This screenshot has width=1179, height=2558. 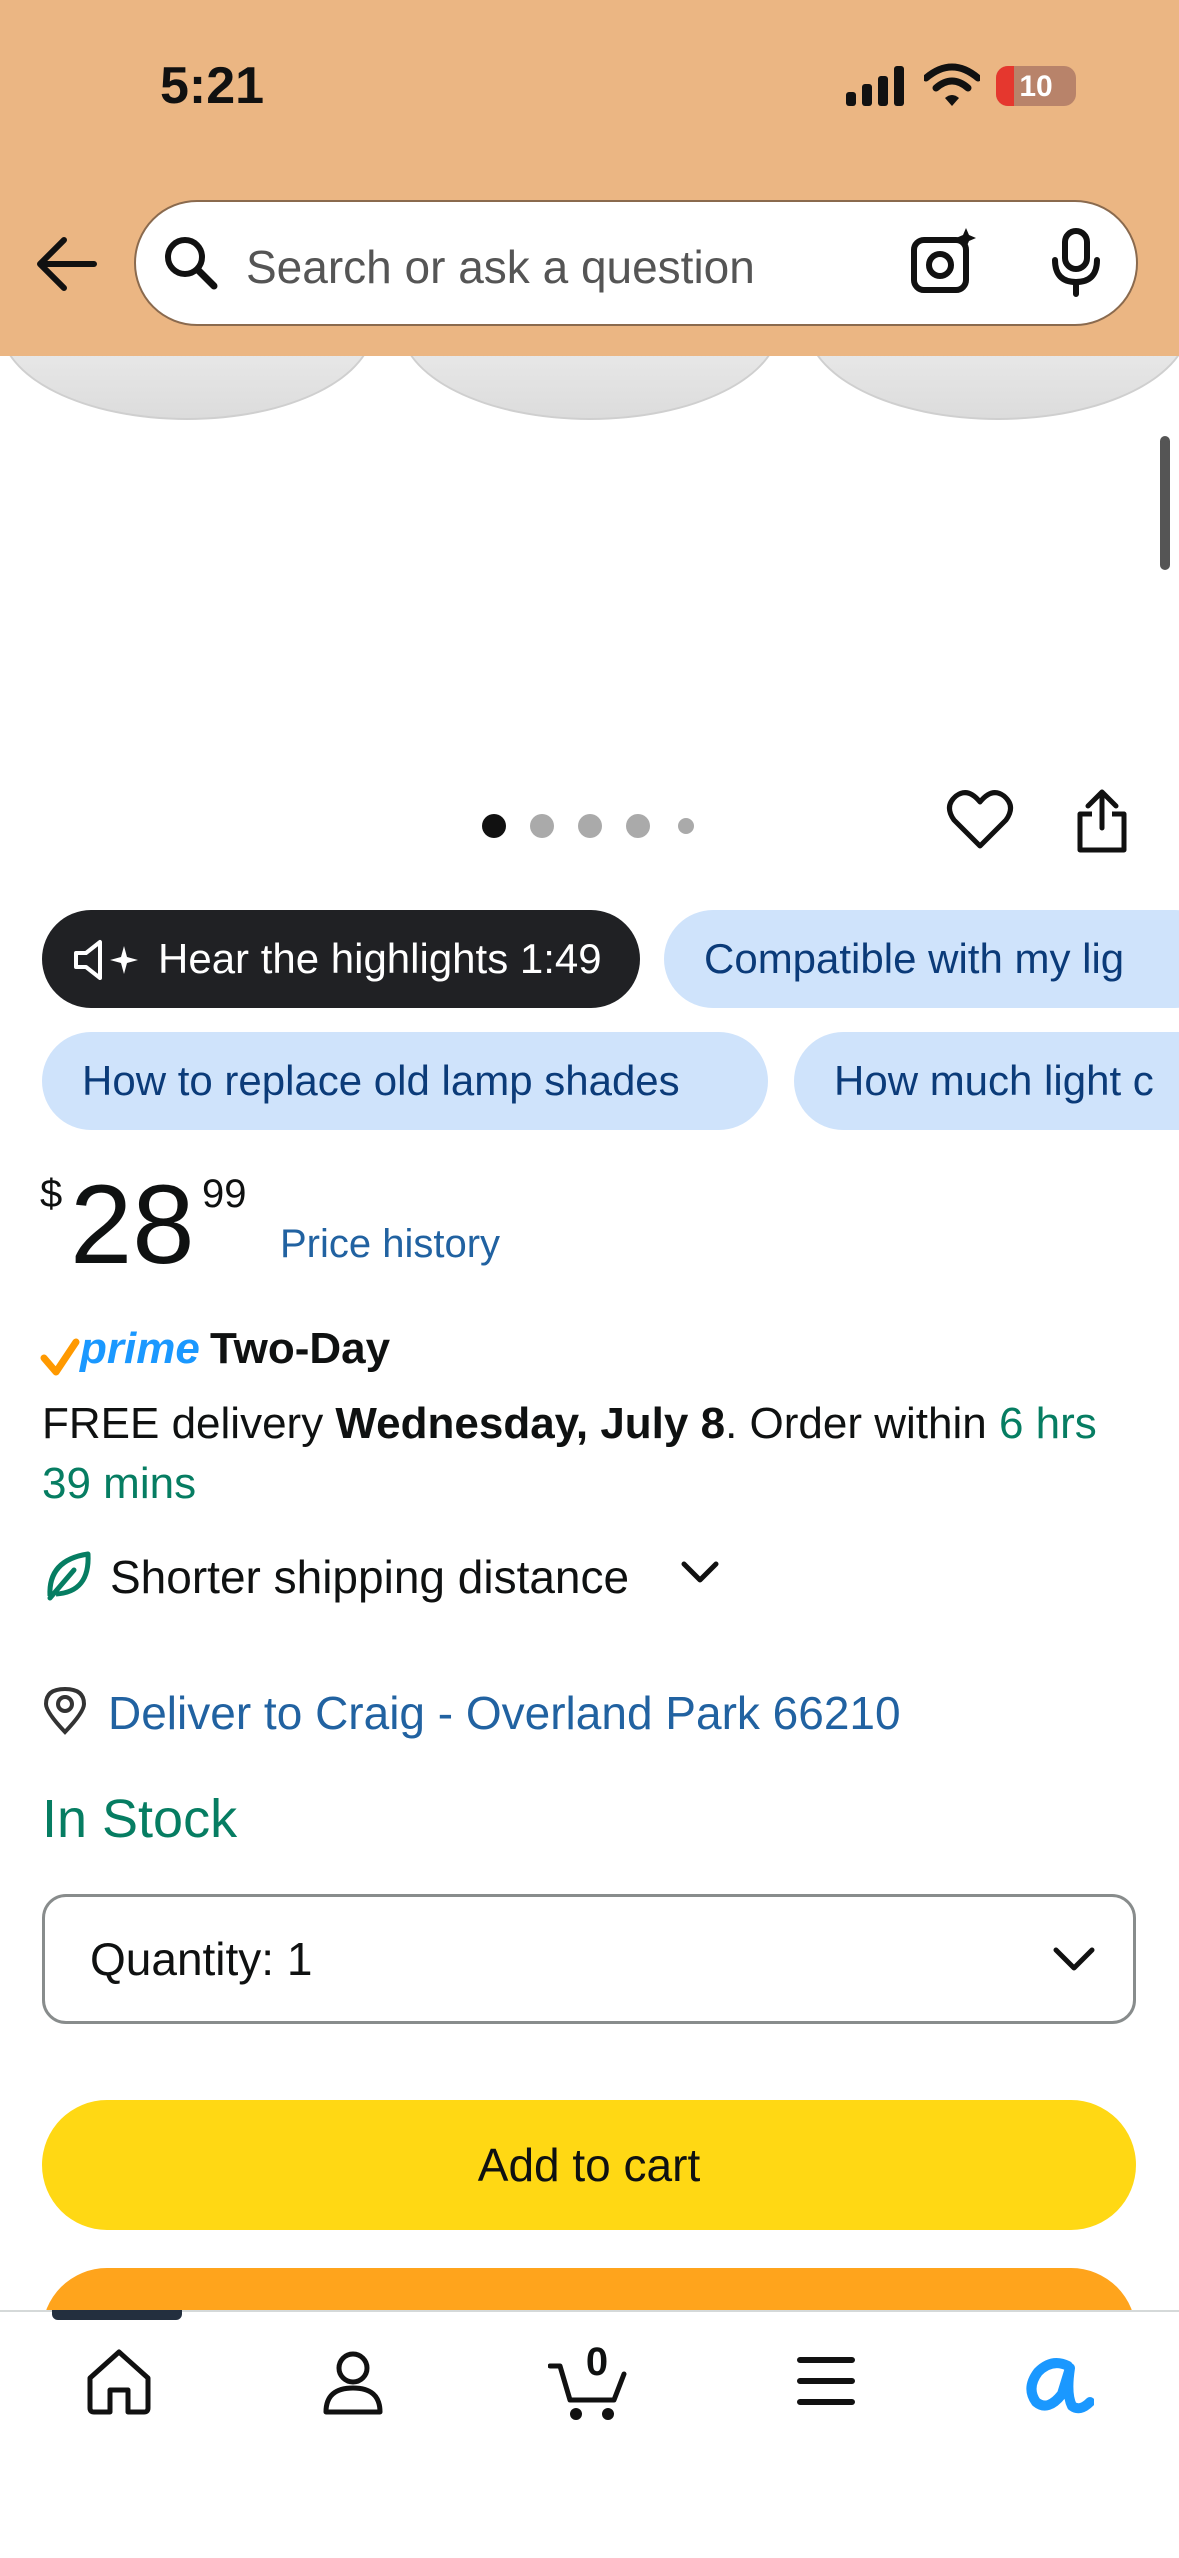 I want to click on suggestion-chip: How much light c, so click(x=986, y=1081).